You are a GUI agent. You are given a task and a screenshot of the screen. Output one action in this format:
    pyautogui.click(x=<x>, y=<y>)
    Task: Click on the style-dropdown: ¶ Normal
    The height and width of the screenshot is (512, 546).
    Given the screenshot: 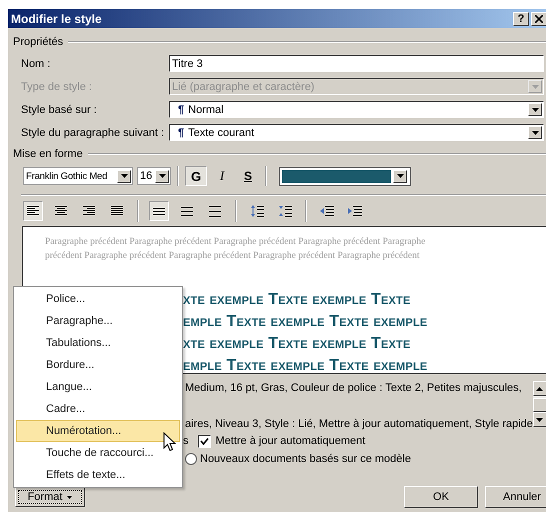 What is the action you would take?
    pyautogui.click(x=356, y=109)
    